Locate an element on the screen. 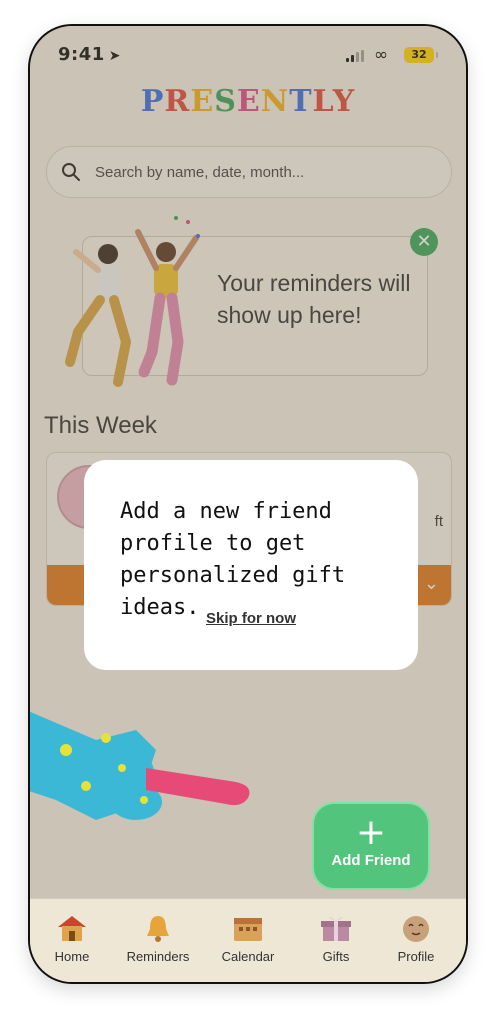 The width and height of the screenshot is (502, 1022). nav-label-profile: Profile is located at coordinates (416, 956).